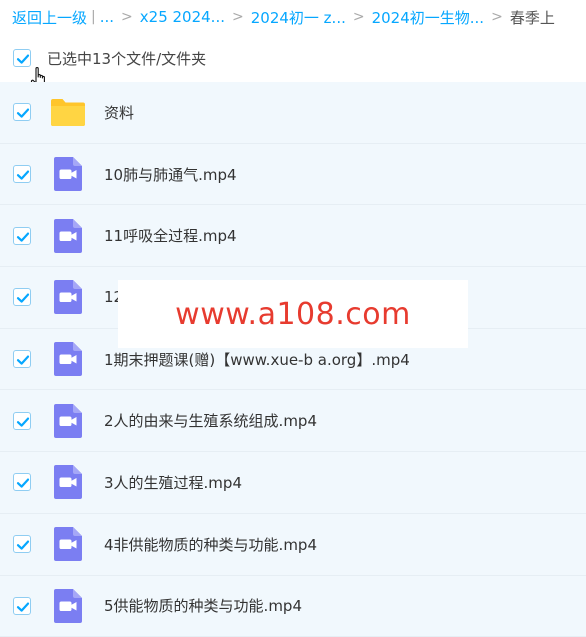  I want to click on file-name: 1期末押题课(赠)【www.xue-b a.org】.mp4, so click(257, 359).